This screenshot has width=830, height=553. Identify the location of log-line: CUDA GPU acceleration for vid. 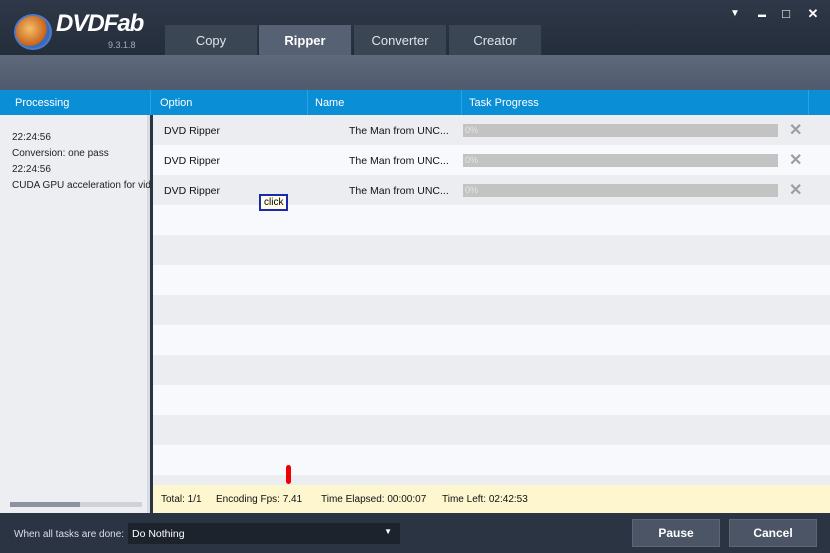
(81, 185).